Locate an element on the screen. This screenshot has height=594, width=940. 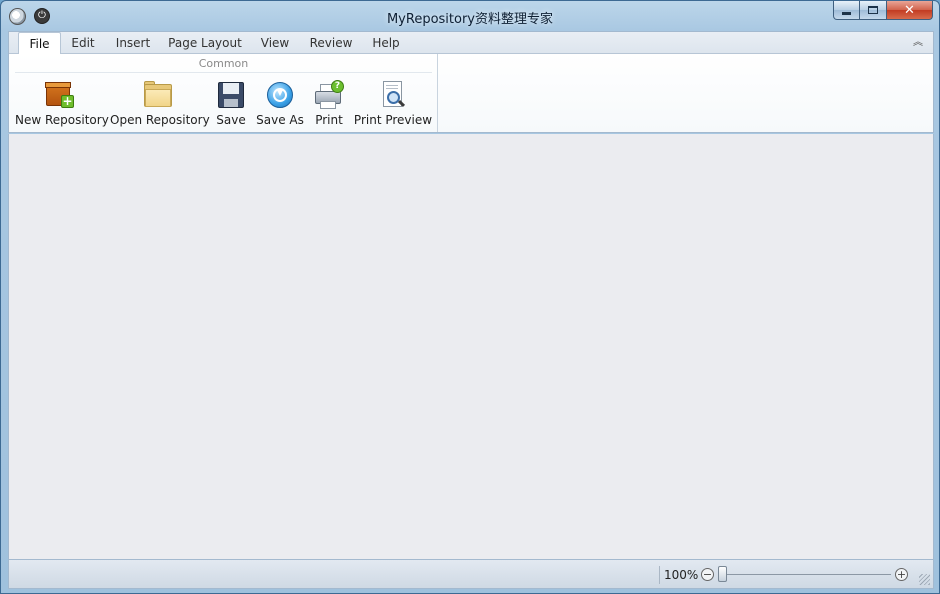
print-preview-icon is located at coordinates (393, 95).